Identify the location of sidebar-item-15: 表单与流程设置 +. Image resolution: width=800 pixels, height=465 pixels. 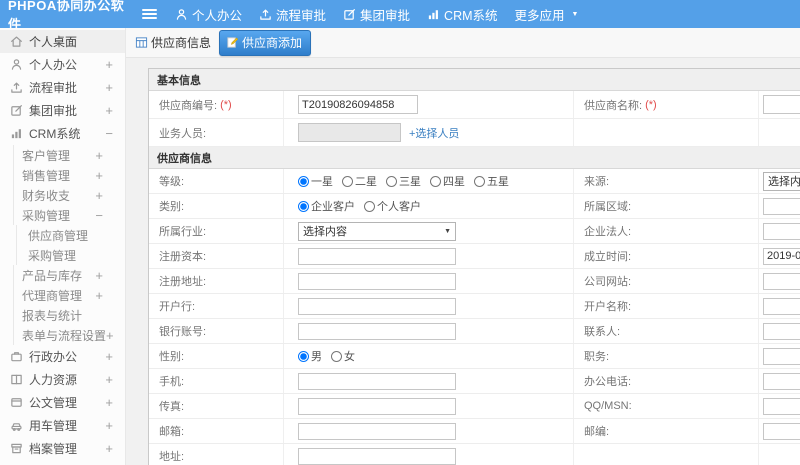
(62, 335).